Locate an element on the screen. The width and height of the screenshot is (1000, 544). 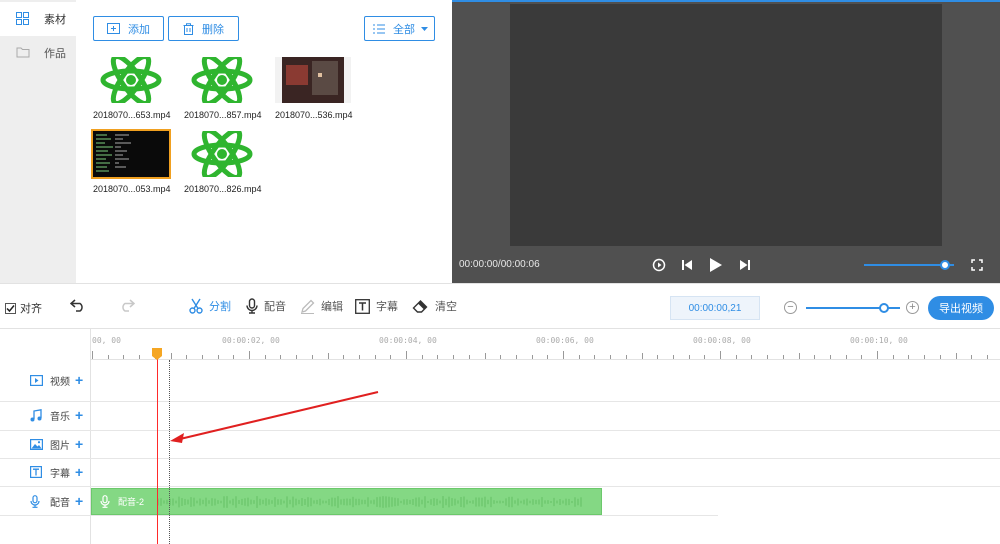
ruler-label: 00:00:02, 00 is located at coordinates (251, 340).